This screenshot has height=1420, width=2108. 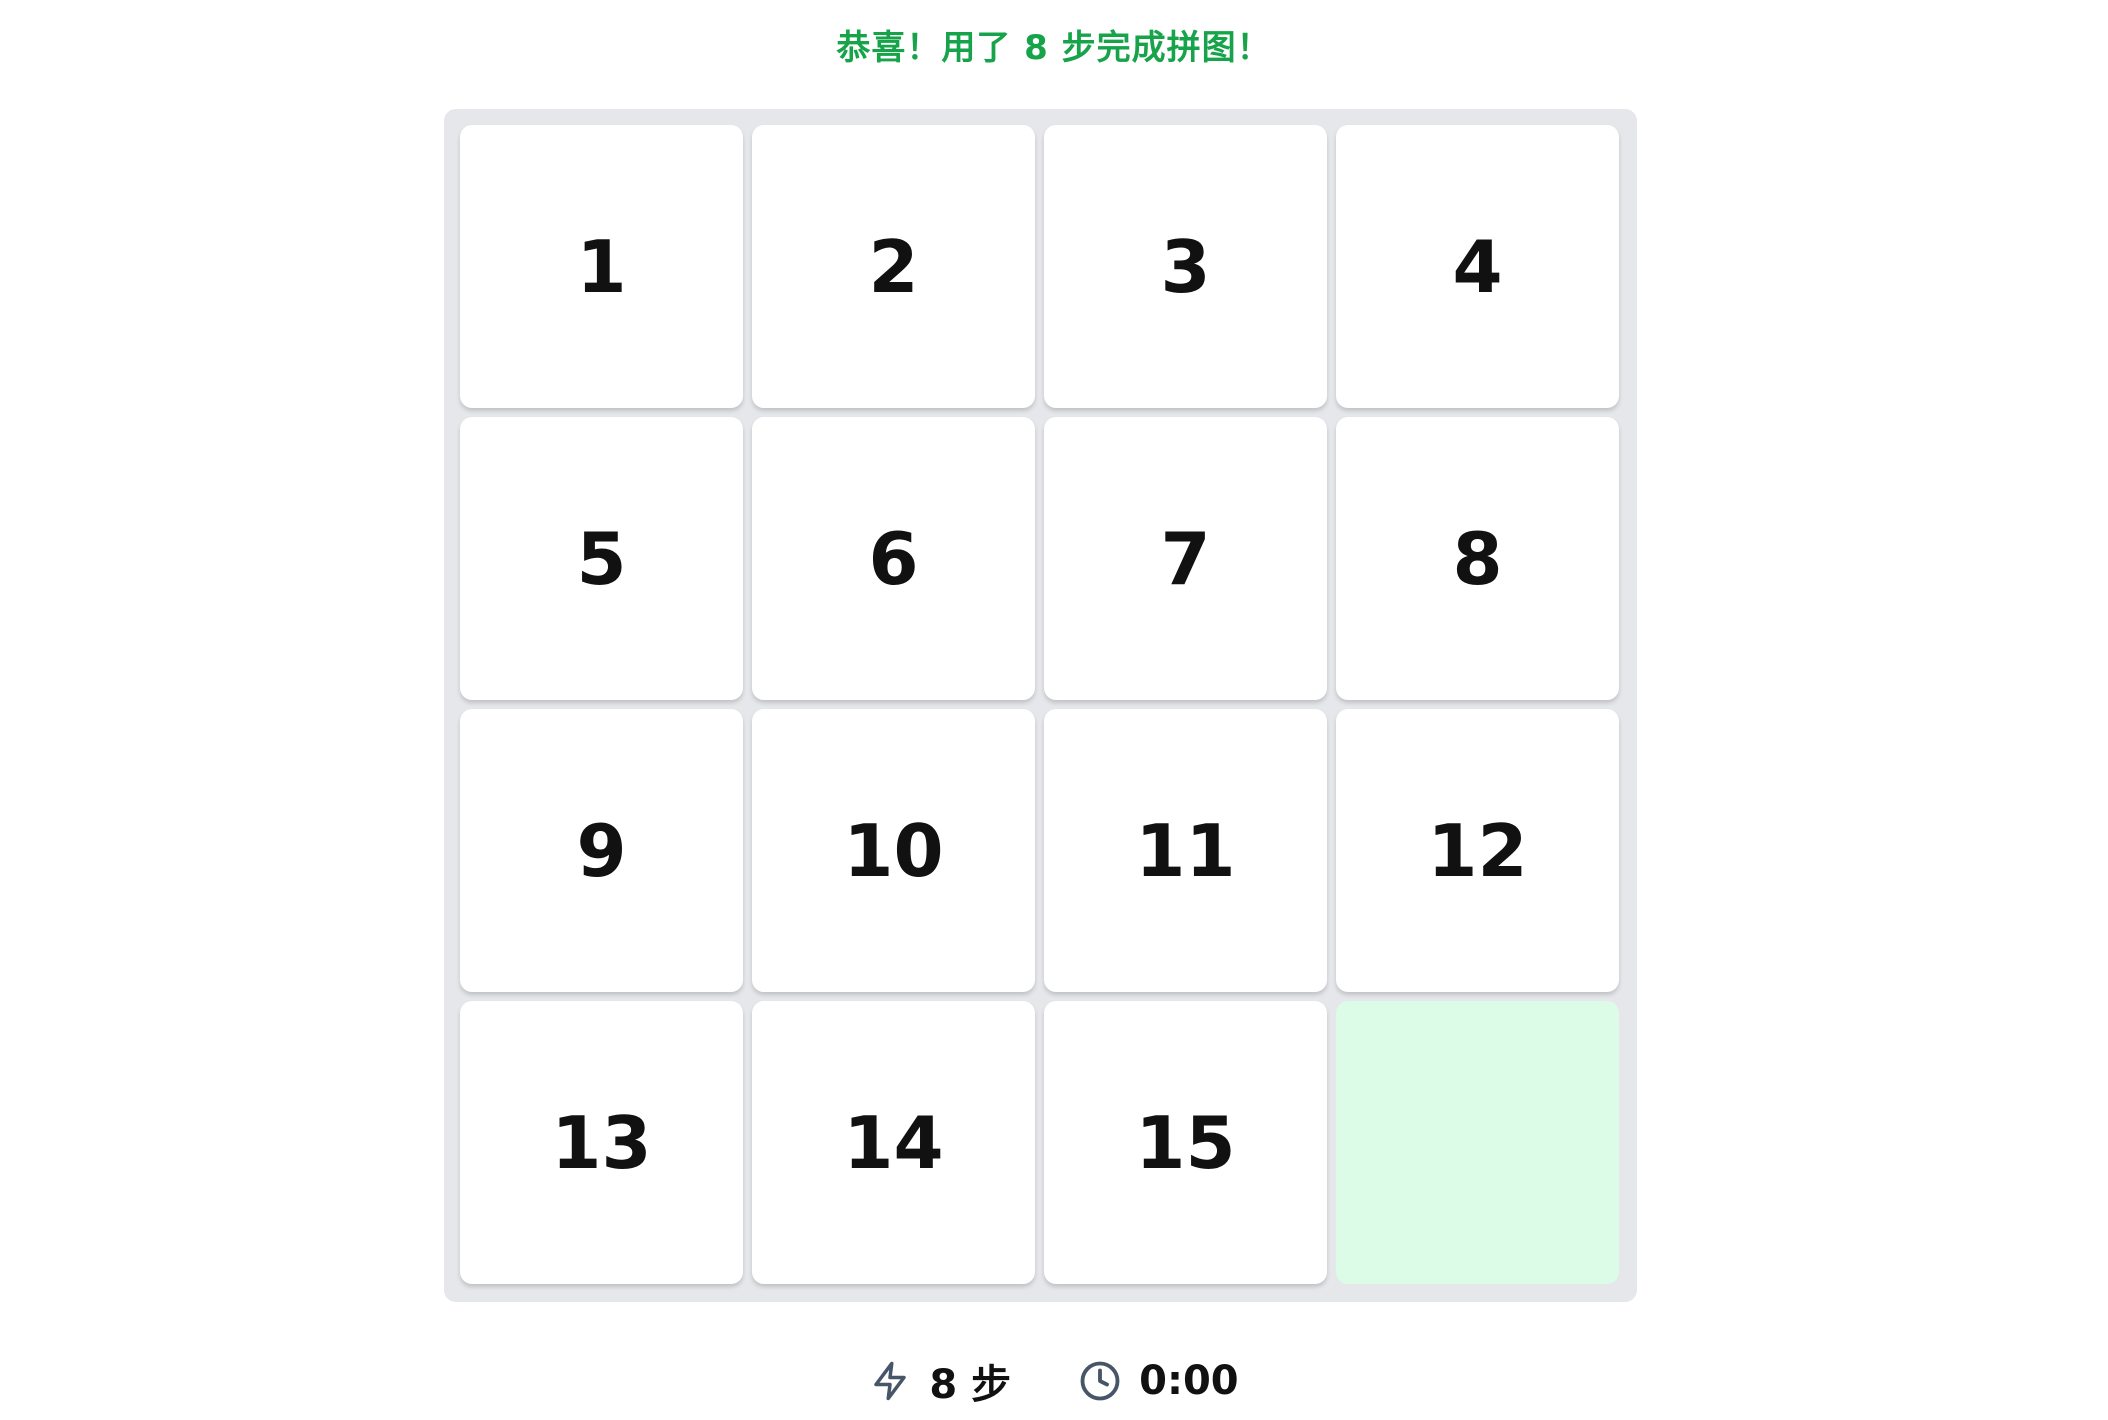 What do you see at coordinates (601, 266) in the screenshot?
I see `tile-1: 1` at bounding box center [601, 266].